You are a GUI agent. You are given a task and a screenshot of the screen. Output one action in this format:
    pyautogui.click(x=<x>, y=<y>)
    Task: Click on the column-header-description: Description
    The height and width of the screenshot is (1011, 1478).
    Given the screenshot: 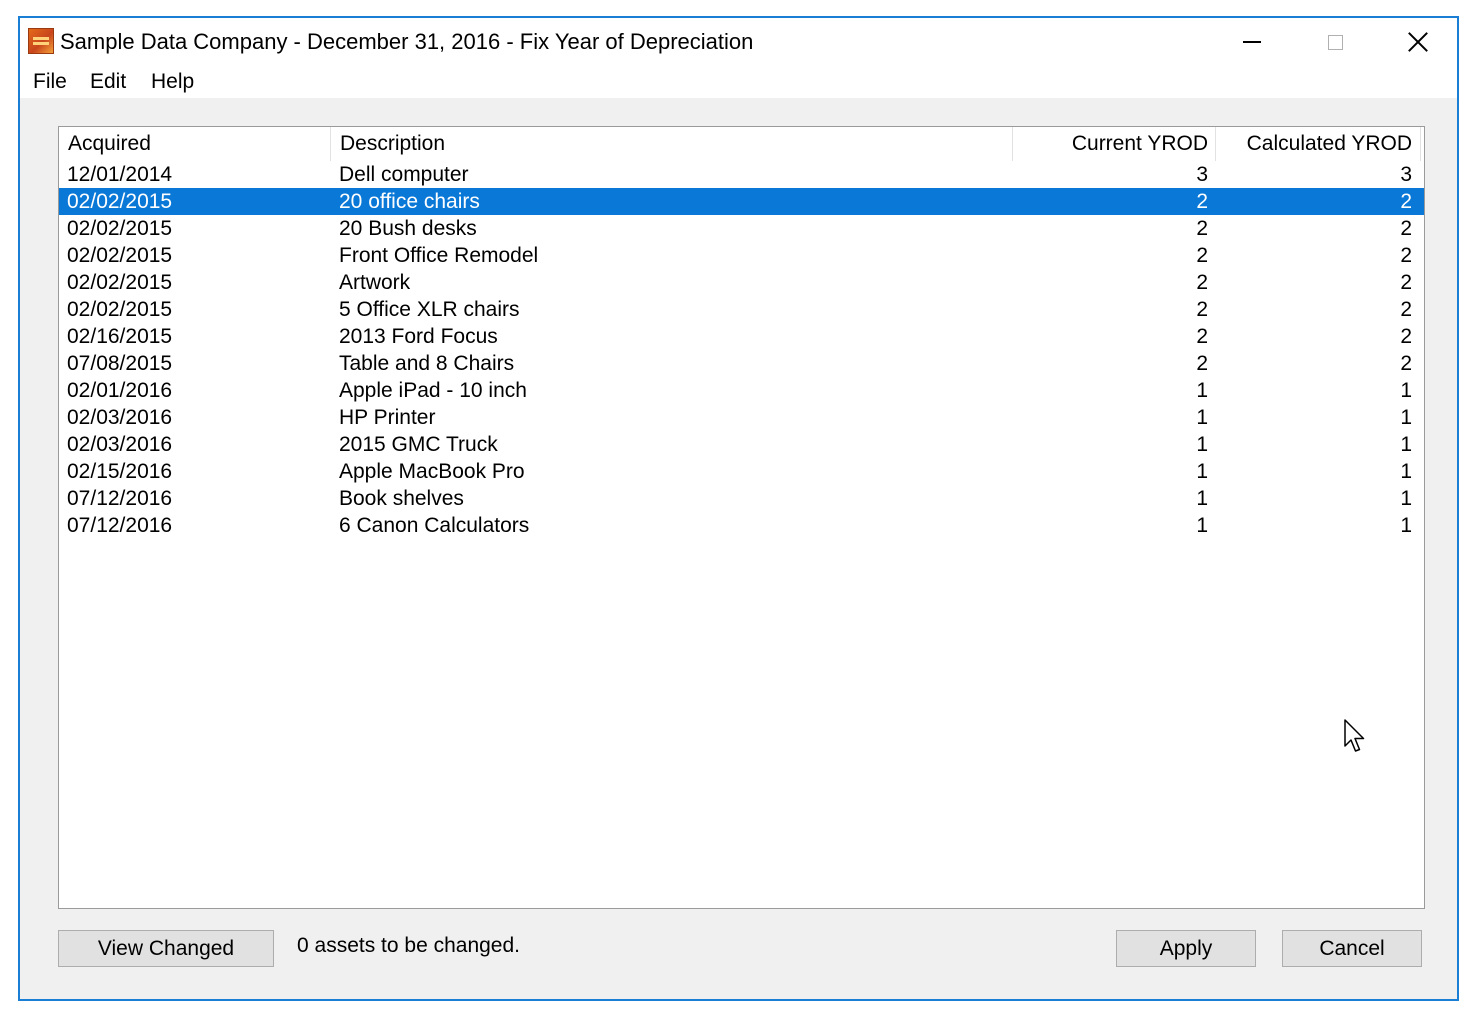 What is the action you would take?
    pyautogui.click(x=392, y=144)
    